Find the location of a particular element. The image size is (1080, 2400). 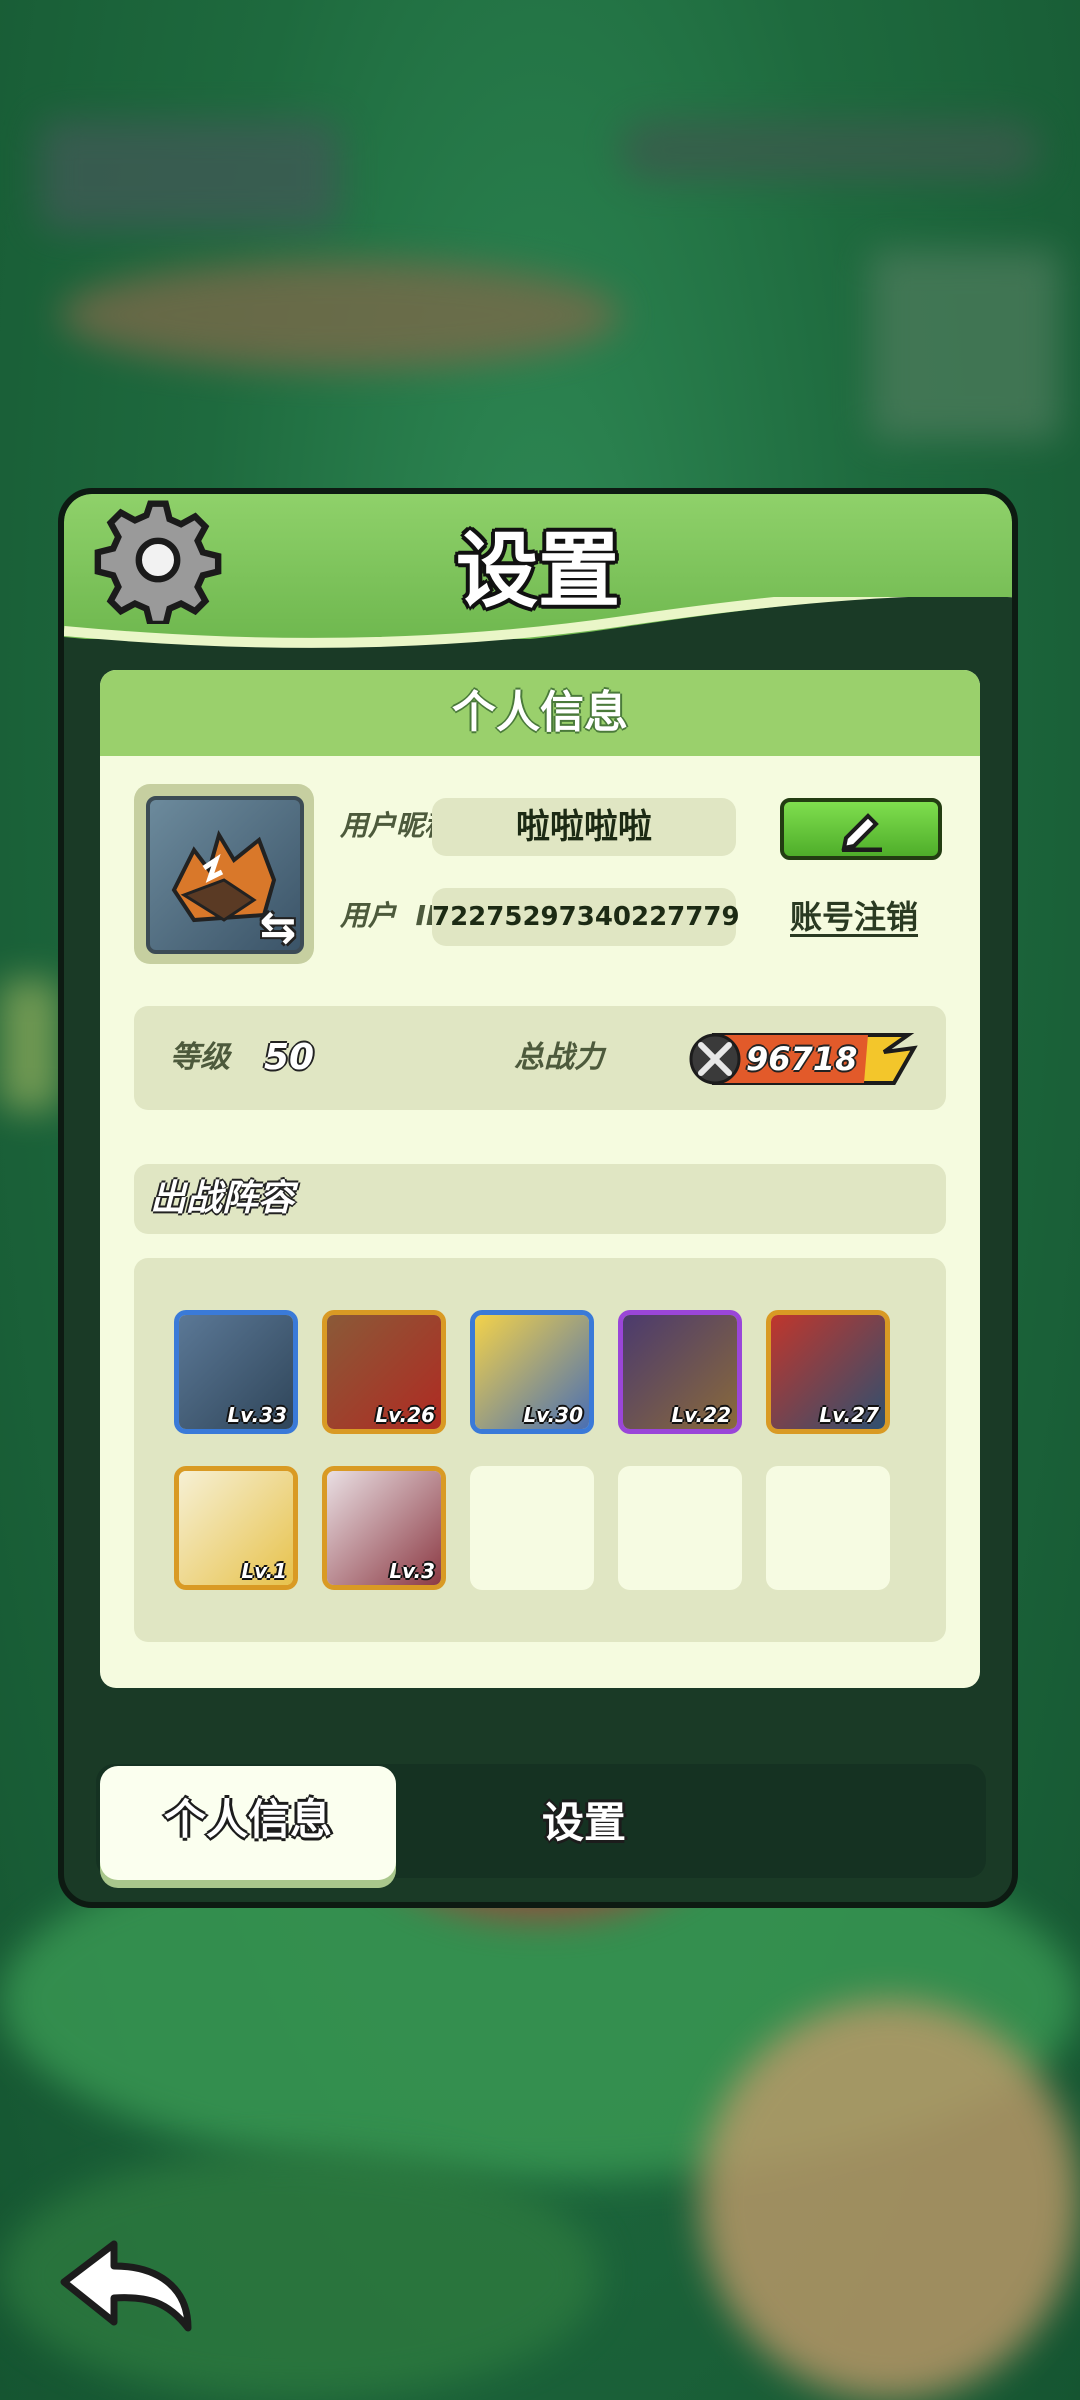

power-label: 总战力 is located at coordinates (559, 1057).